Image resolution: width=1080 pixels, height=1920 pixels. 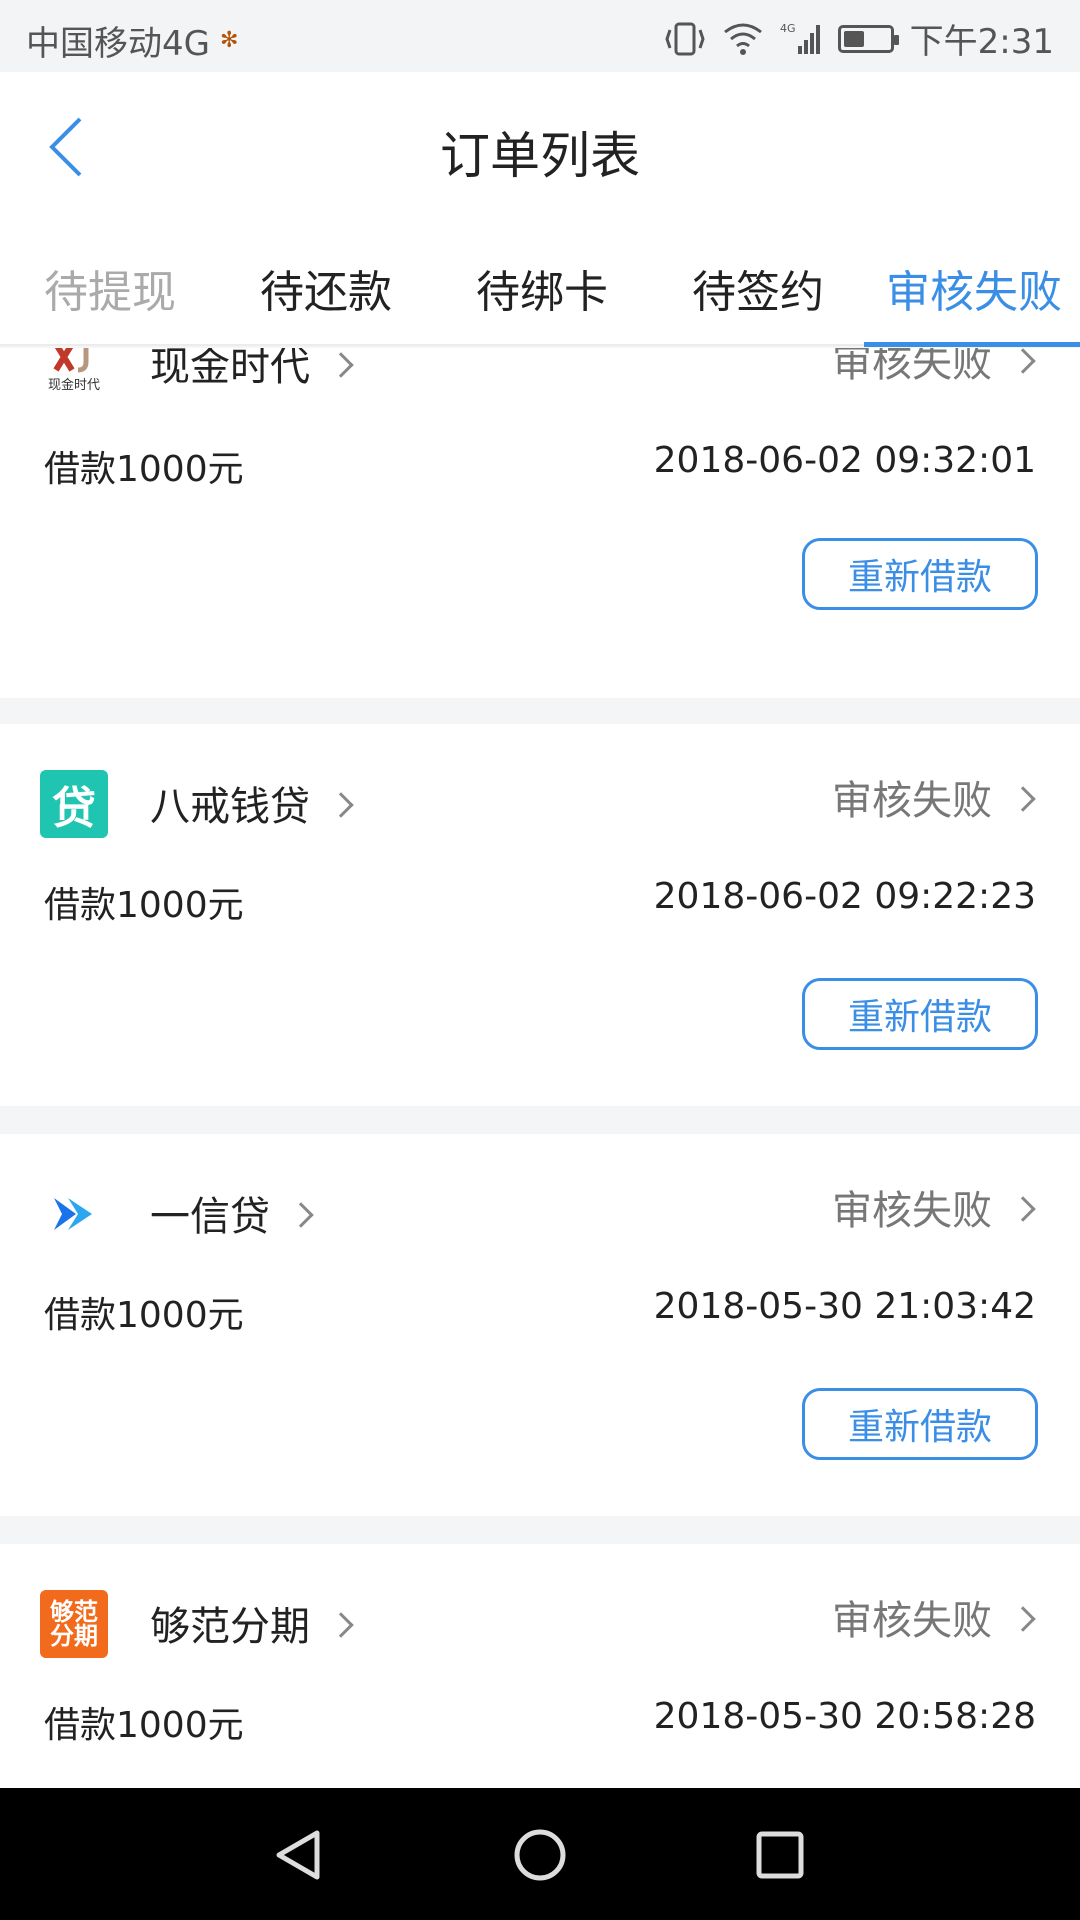 I want to click on logo-xianjinshidai: 现金时代, so click(x=74, y=374).